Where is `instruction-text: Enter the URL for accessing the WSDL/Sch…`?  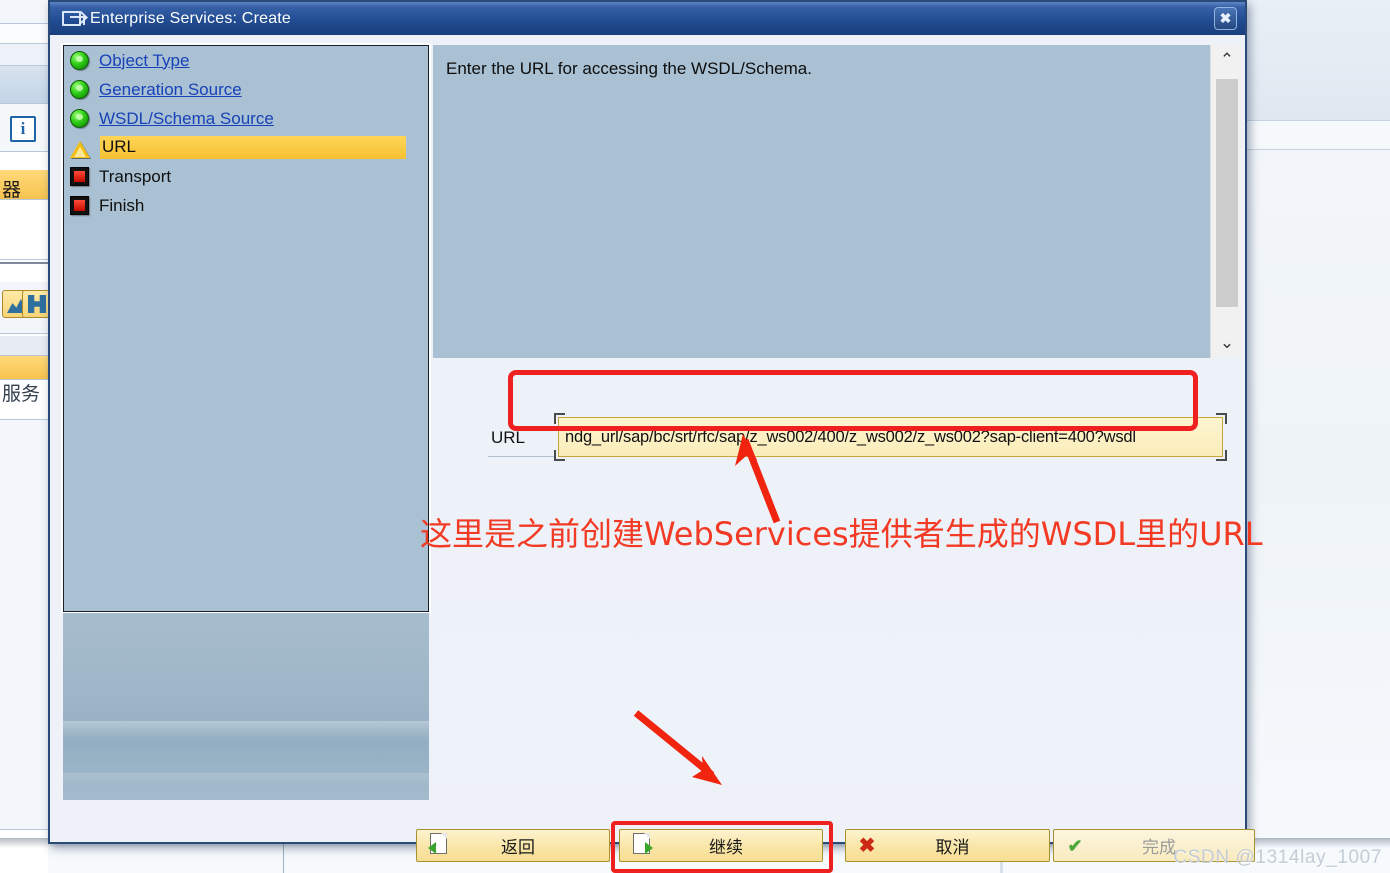
instruction-text: Enter the URL for accessing the WSDL/Sch… is located at coordinates (629, 68).